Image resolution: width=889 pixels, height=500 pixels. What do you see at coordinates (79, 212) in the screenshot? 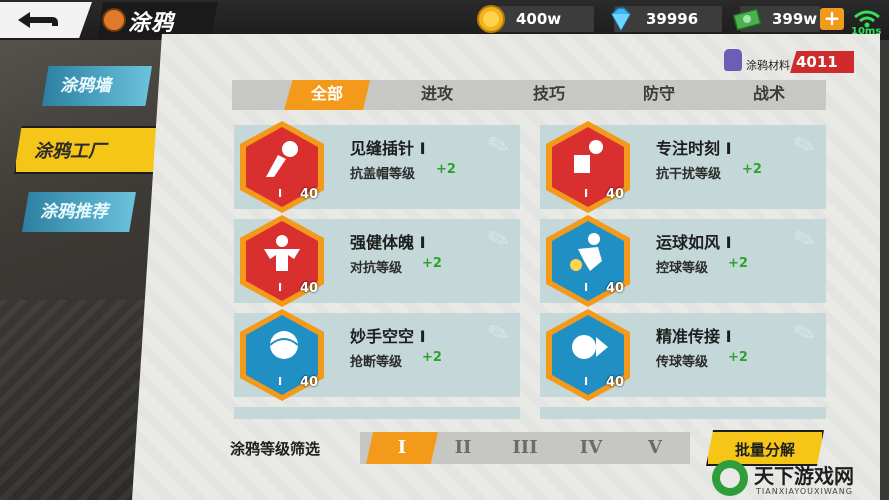
I see `sidebar-item-graffiti-recommend: 涂鸦推荐` at bounding box center [79, 212].